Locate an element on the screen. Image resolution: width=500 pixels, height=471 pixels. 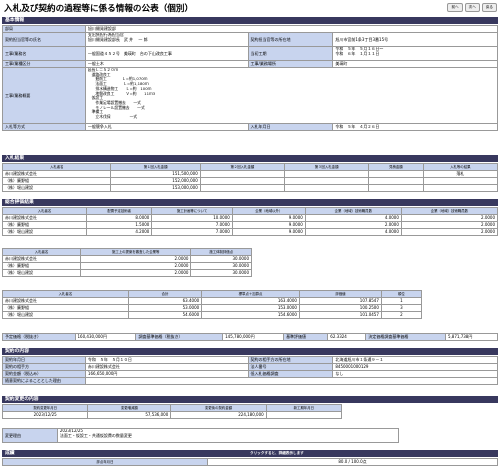
eval-header: 企業（地域以外） is located at coordinates (268, 211).